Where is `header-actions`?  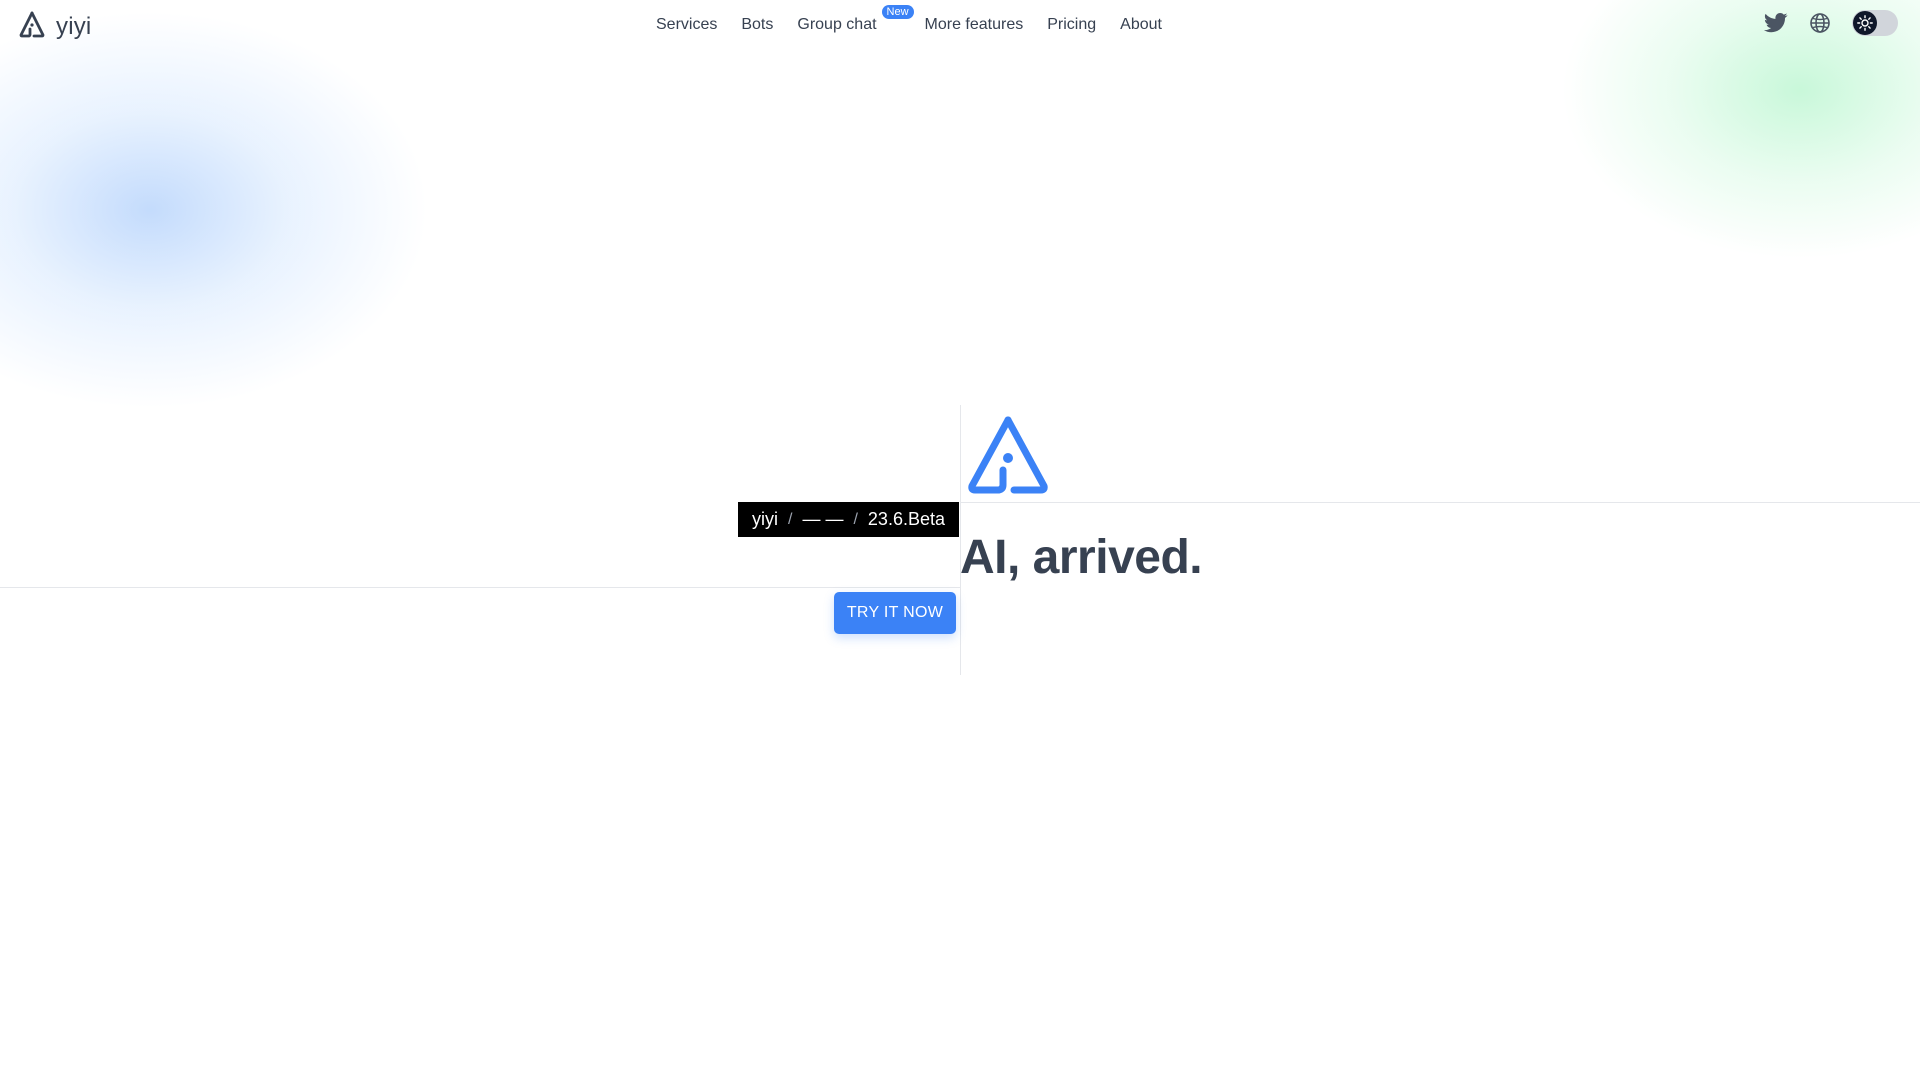
header-actions is located at coordinates (1831, 23).